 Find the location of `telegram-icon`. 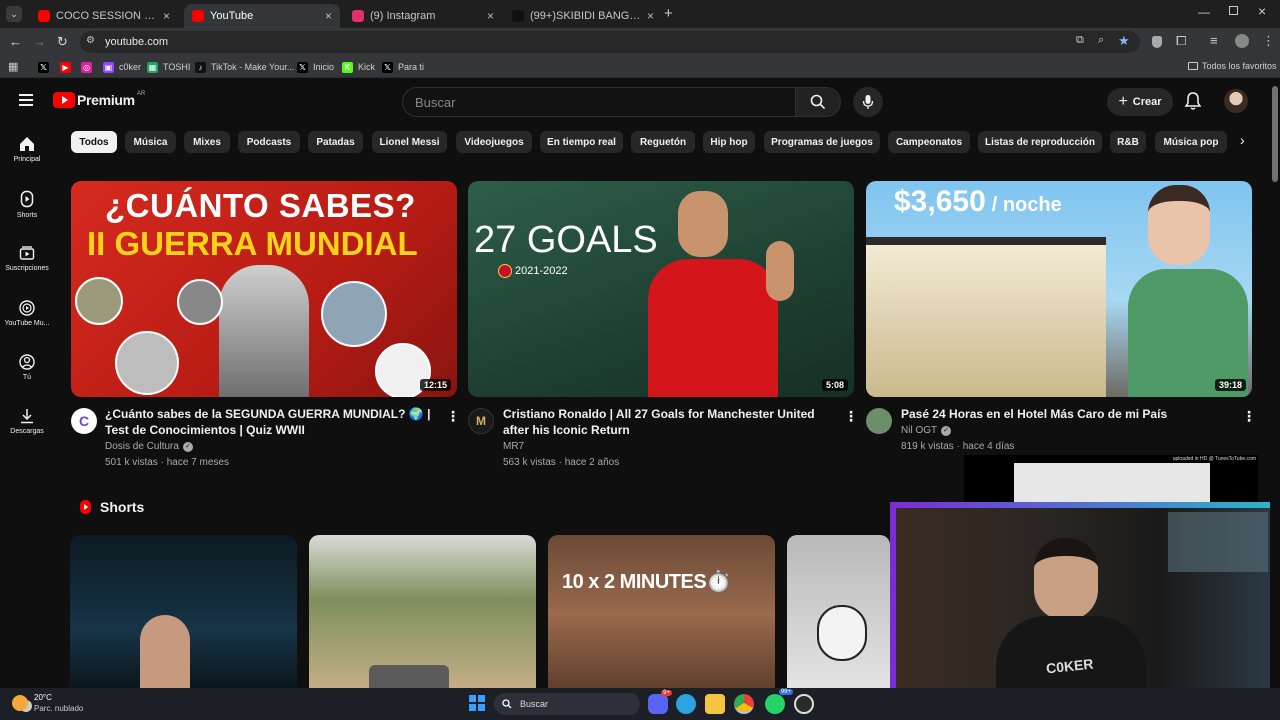

telegram-icon is located at coordinates (686, 704).